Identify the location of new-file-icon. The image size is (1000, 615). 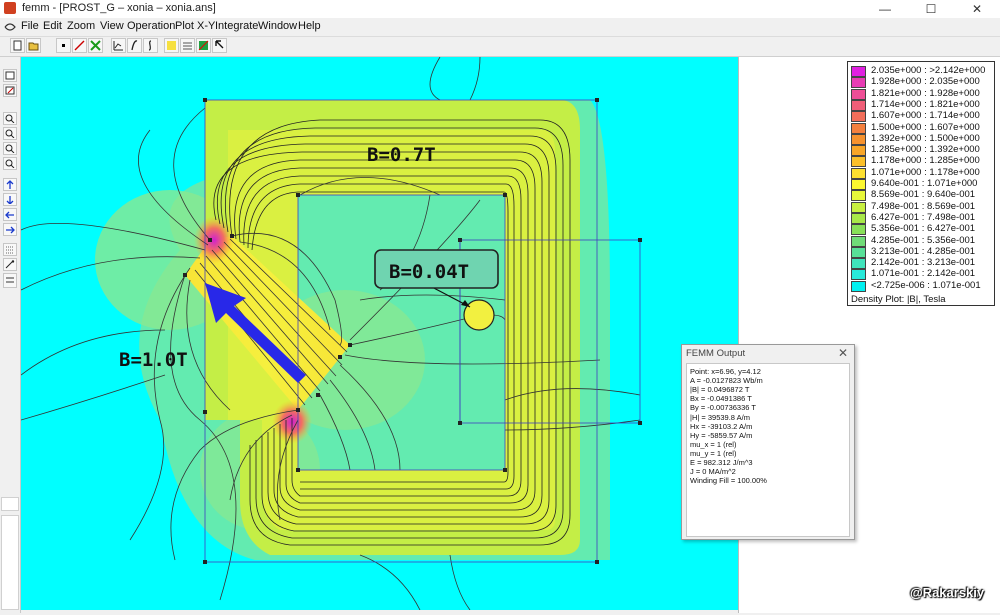
(17, 45).